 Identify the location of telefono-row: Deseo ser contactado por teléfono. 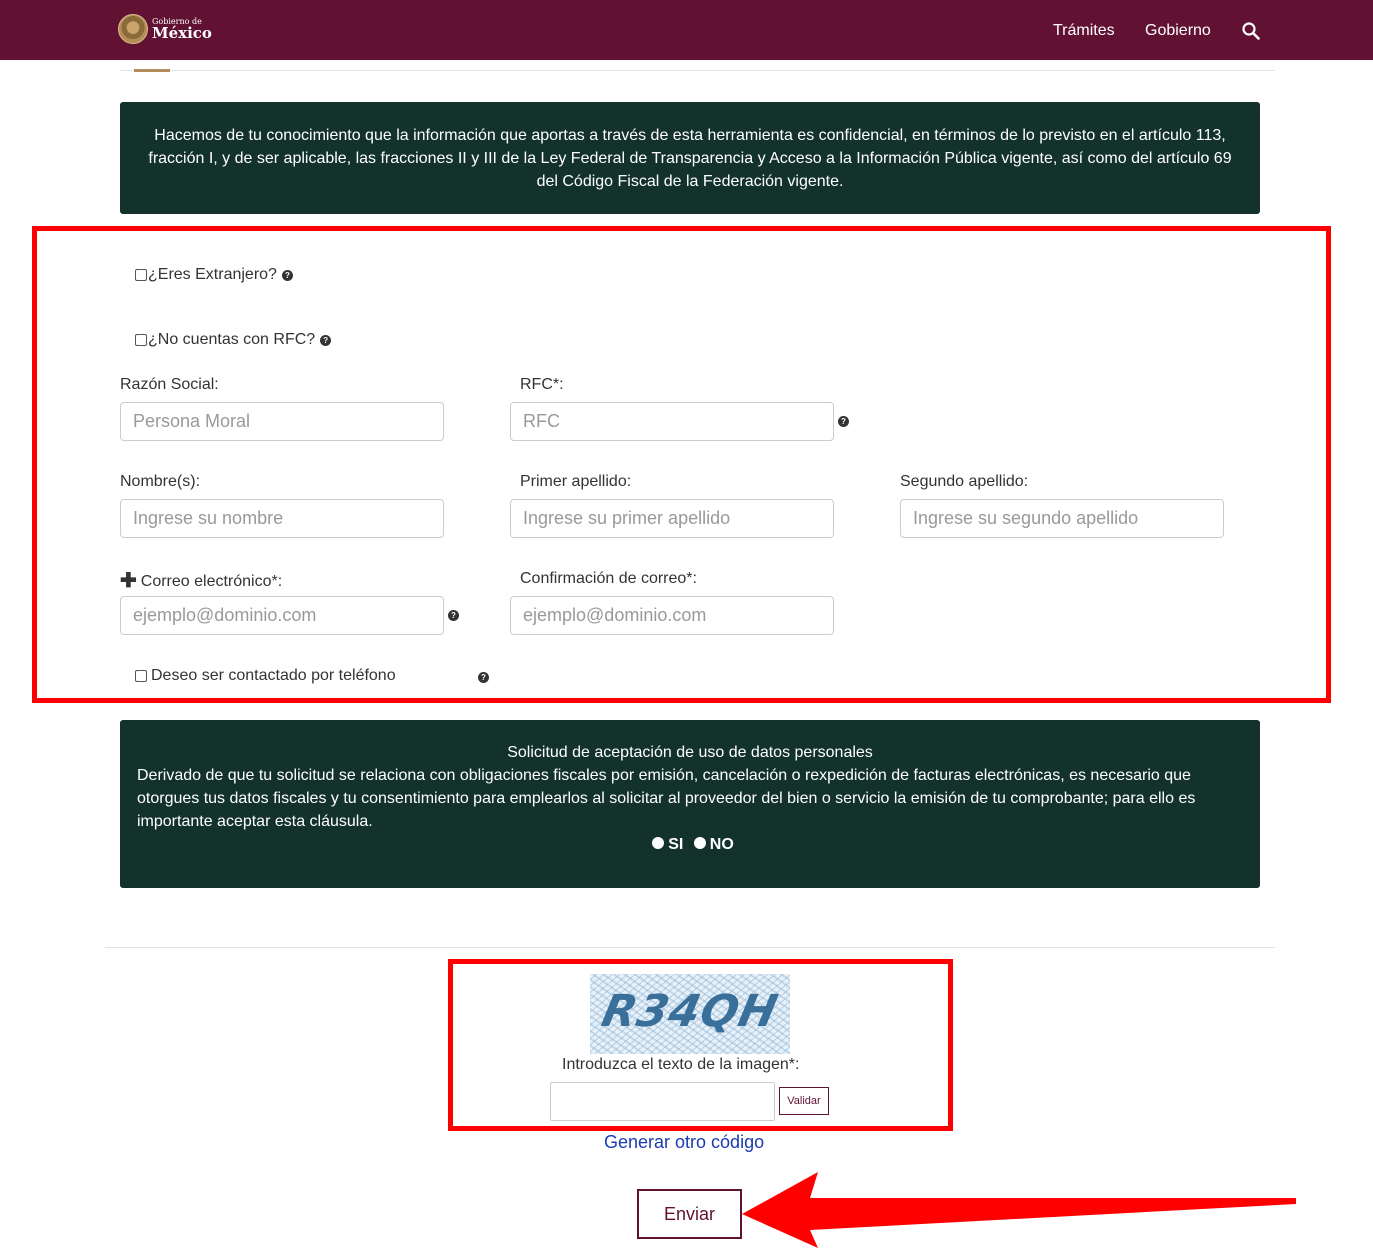
(265, 676).